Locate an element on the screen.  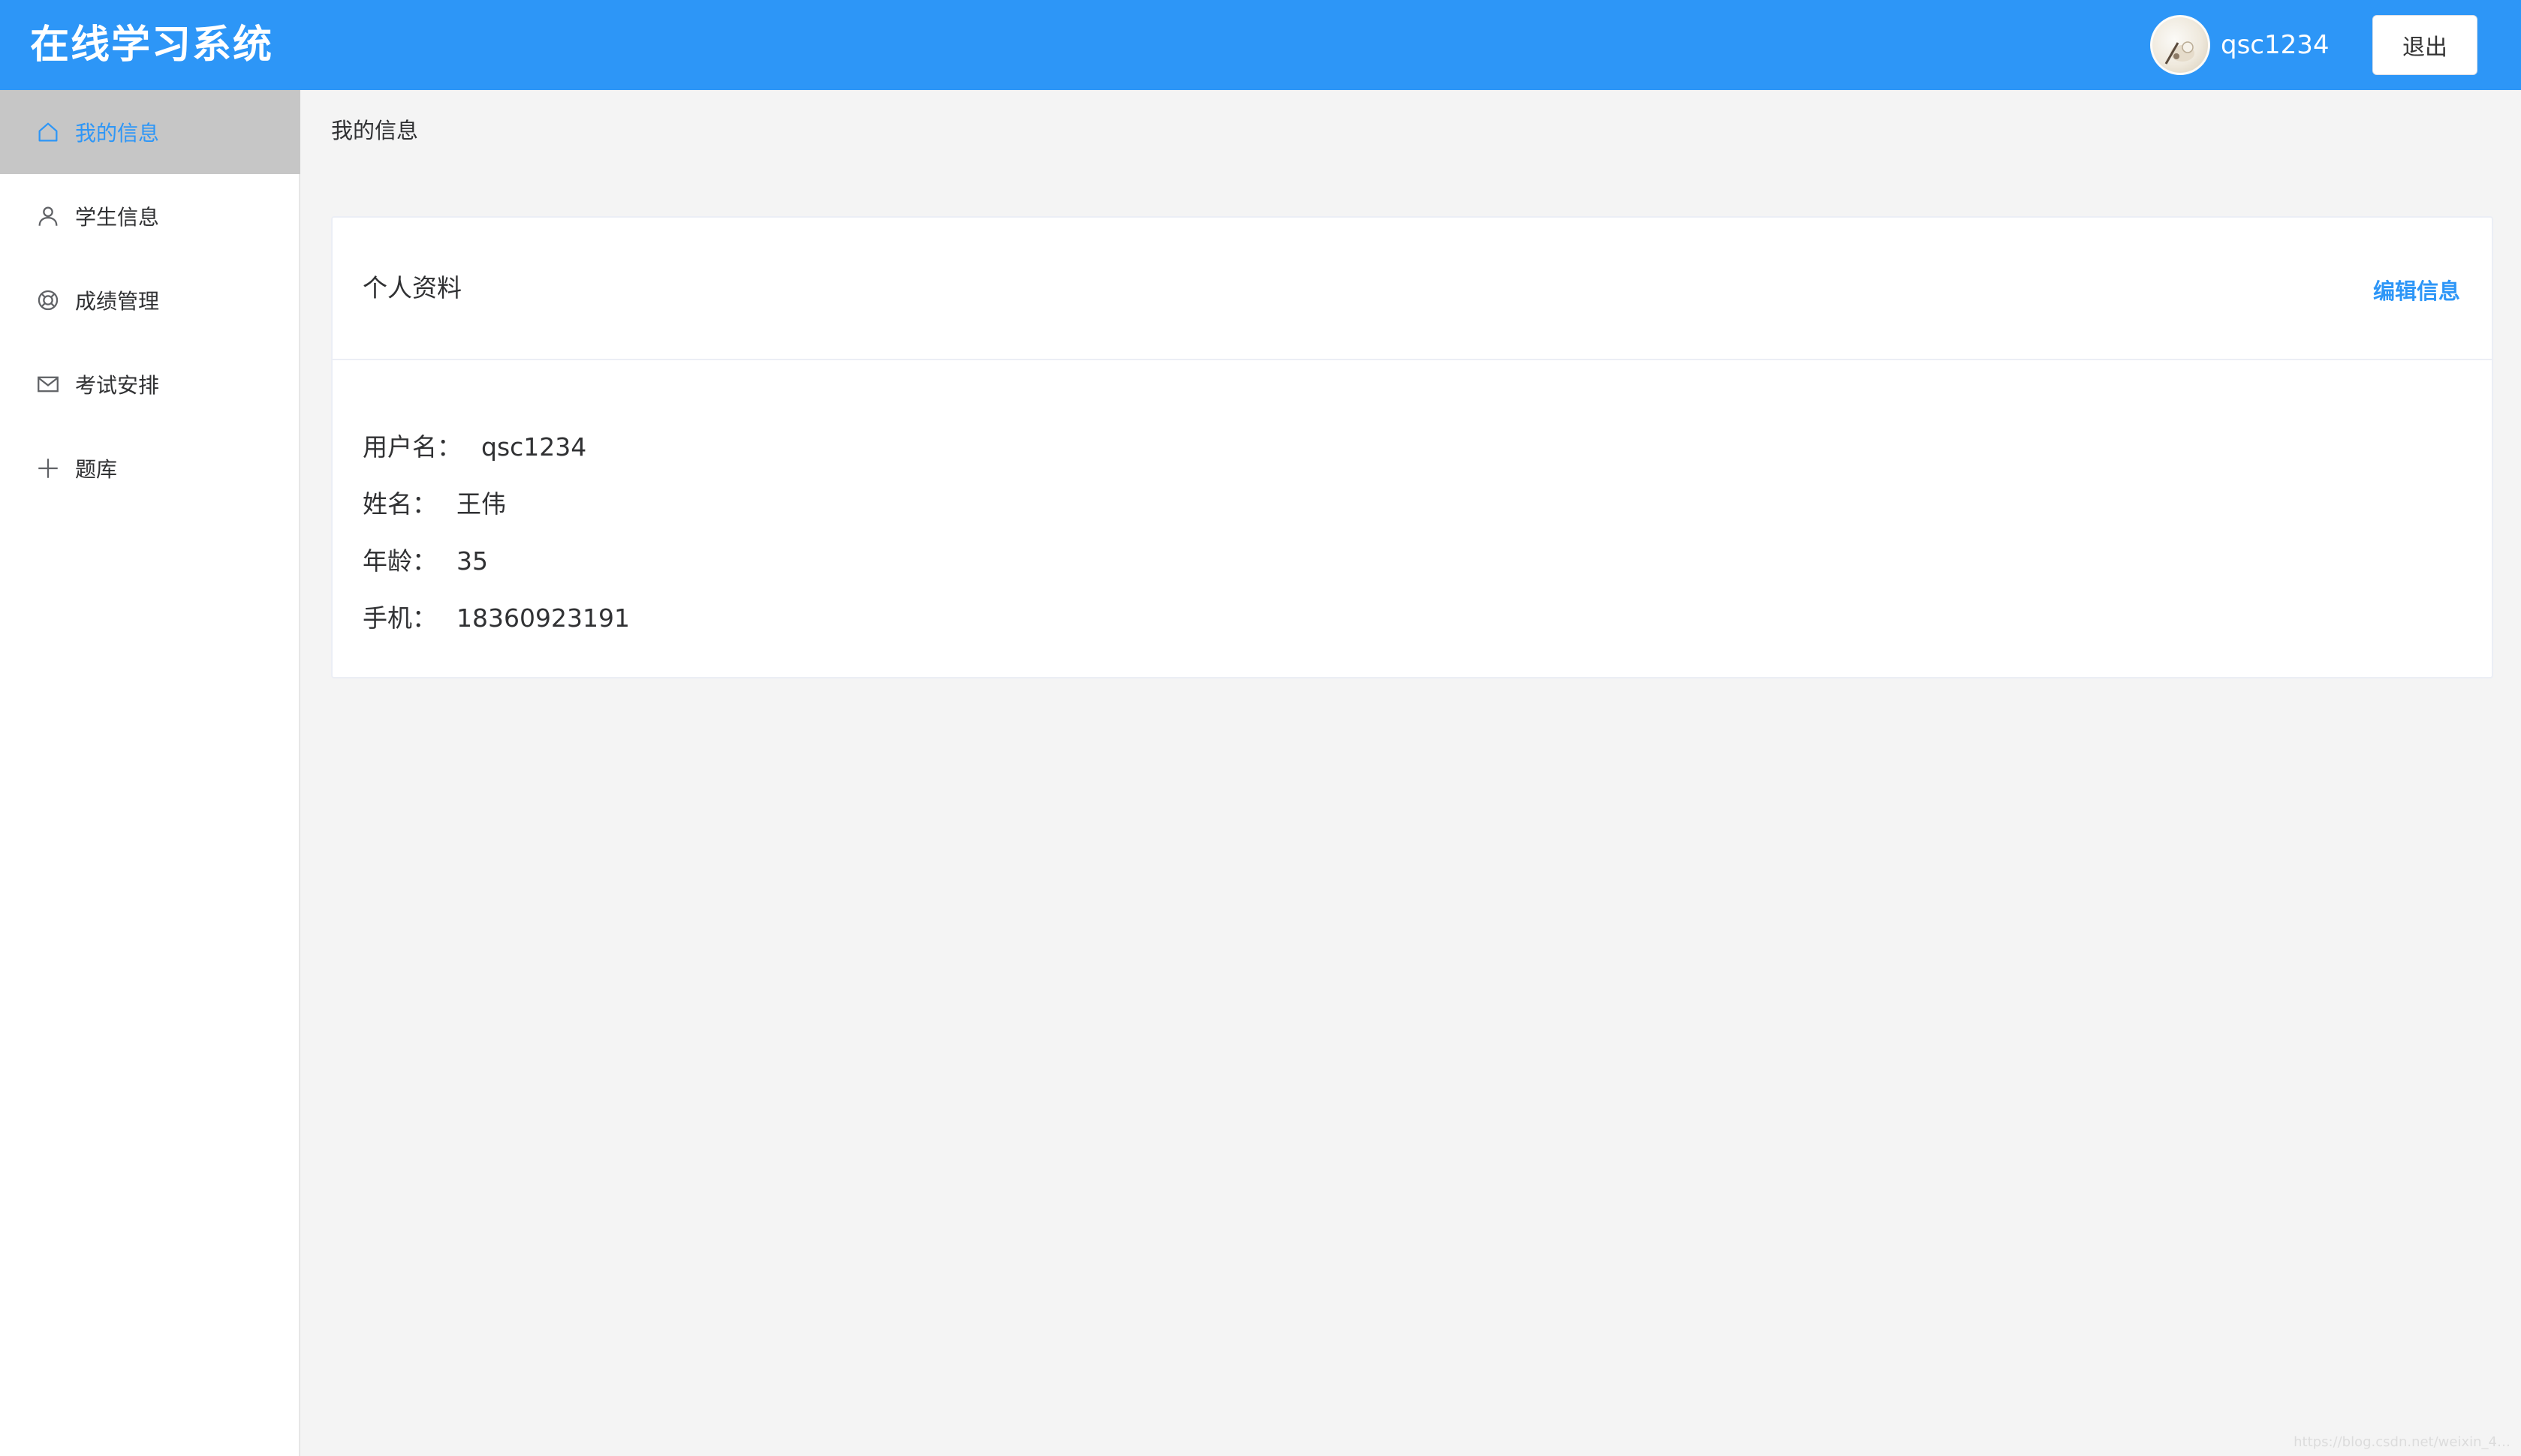
sidebar-item-my-info: 我的信息 is located at coordinates (150, 132).